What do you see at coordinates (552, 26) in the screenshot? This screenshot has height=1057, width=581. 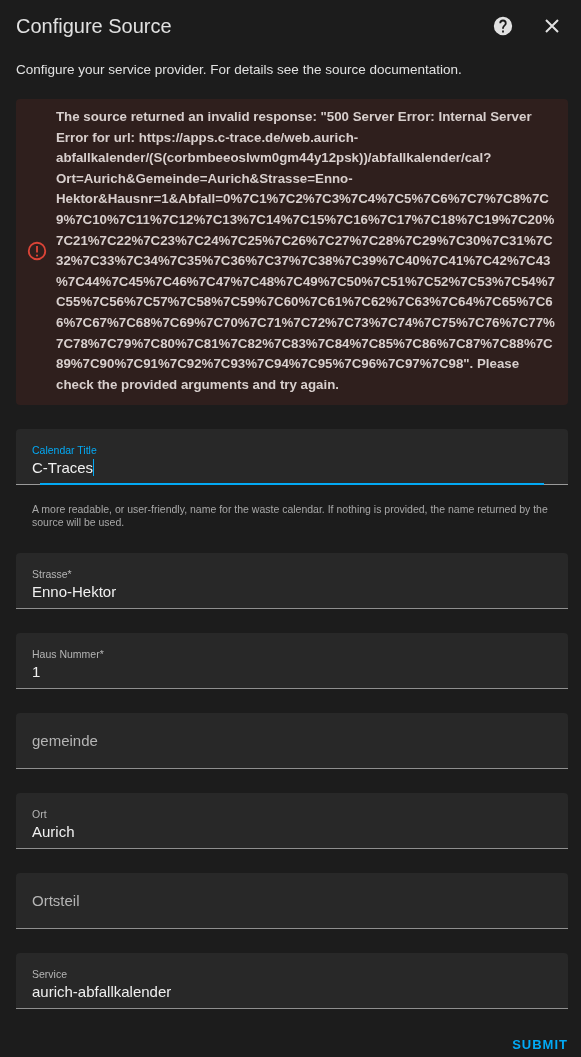 I see `close-icon` at bounding box center [552, 26].